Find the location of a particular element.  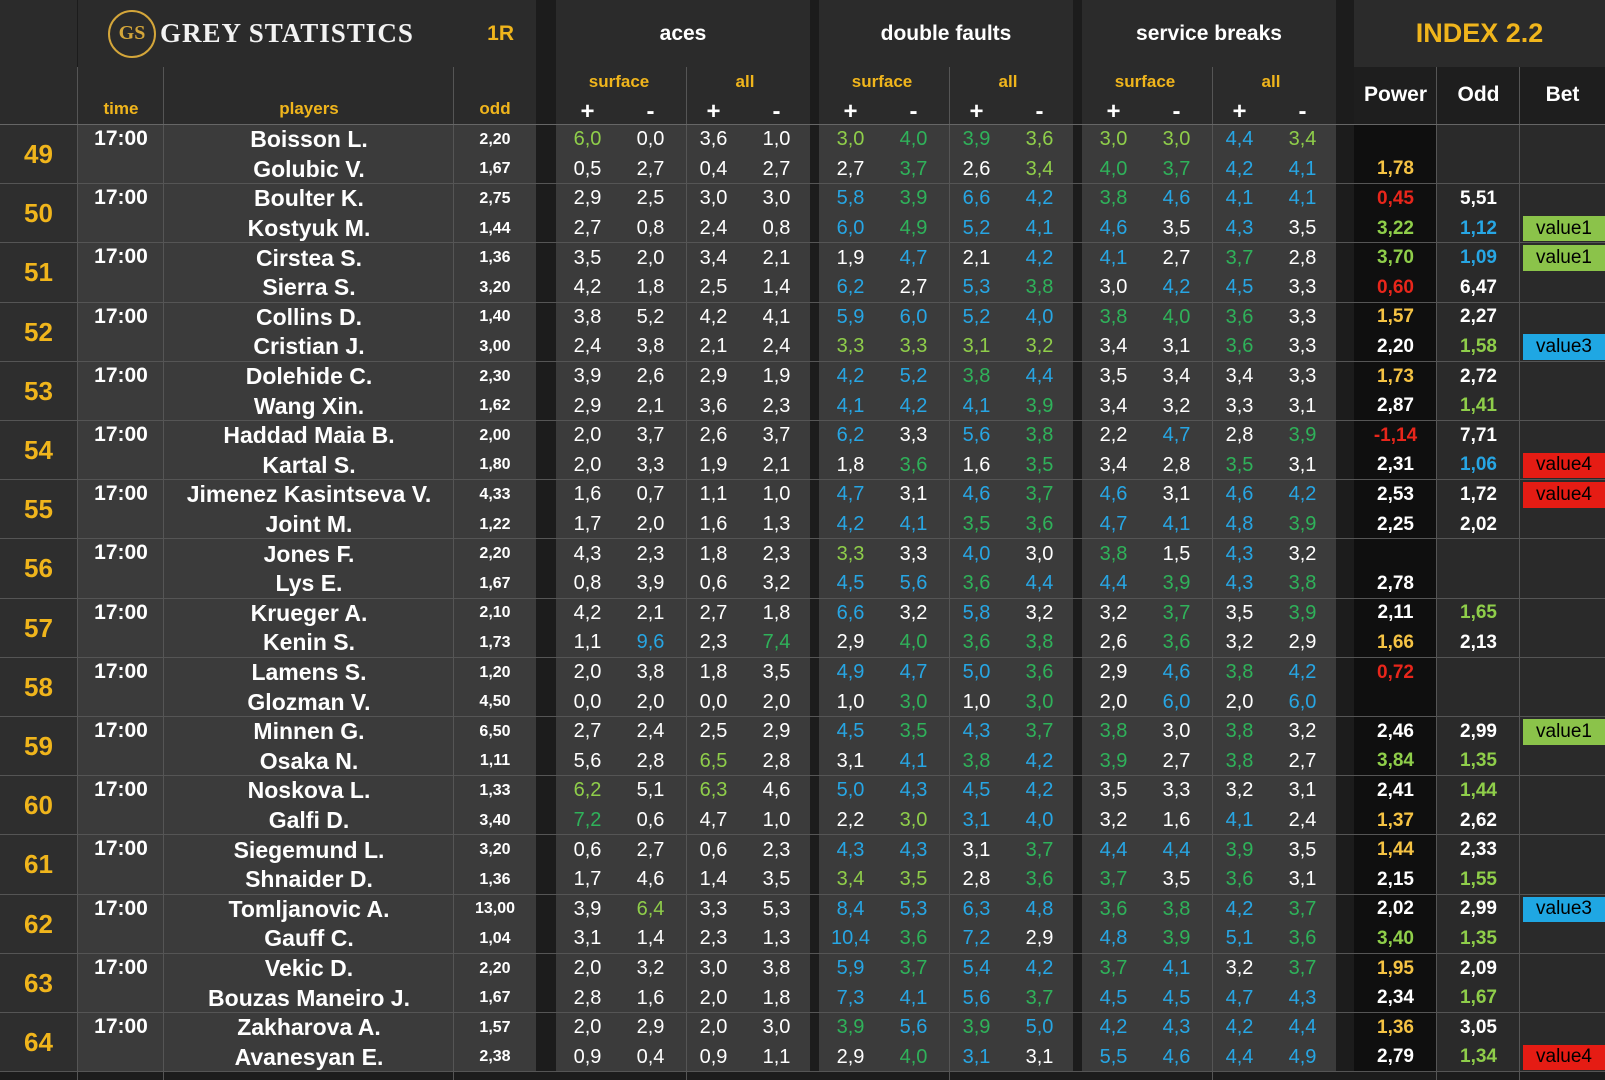

power-value: 2,41 is located at coordinates (1395, 790).